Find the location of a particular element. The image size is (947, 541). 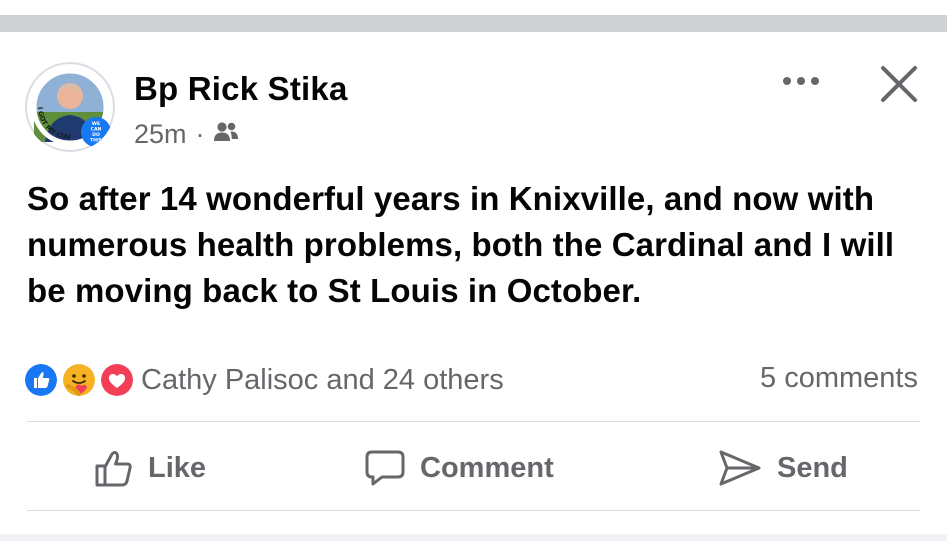

avatar-badge-line-3: DO is located at coordinates (96, 135).